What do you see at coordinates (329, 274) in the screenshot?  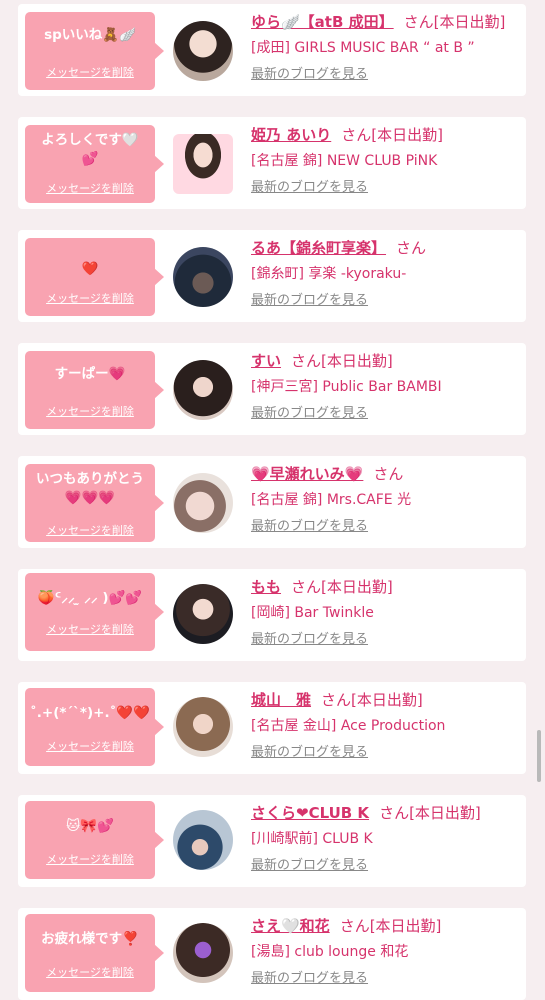 I see `shop-name: [錦糸町] 享楽 -kyoraku-` at bounding box center [329, 274].